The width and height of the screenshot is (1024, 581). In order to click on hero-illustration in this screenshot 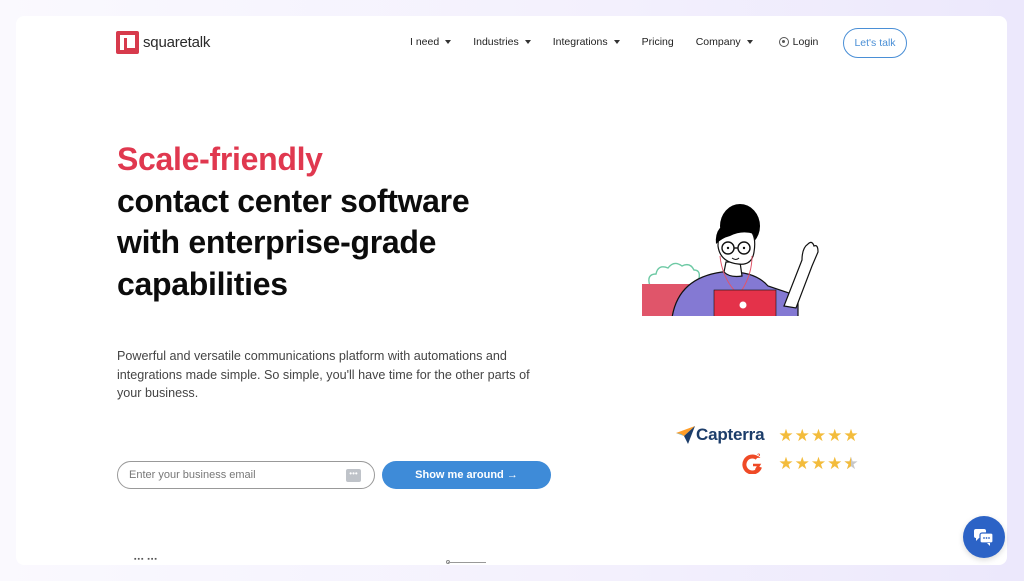, I will do `click(730, 260)`.